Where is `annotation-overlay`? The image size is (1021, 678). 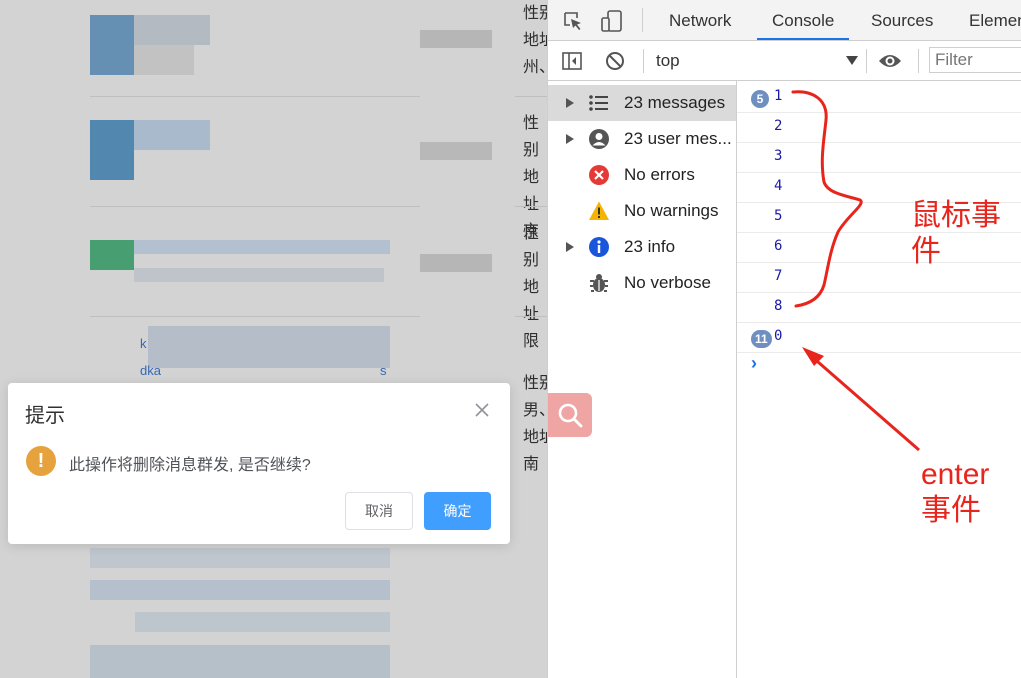
annotation-overlay is located at coordinates (855, 271).